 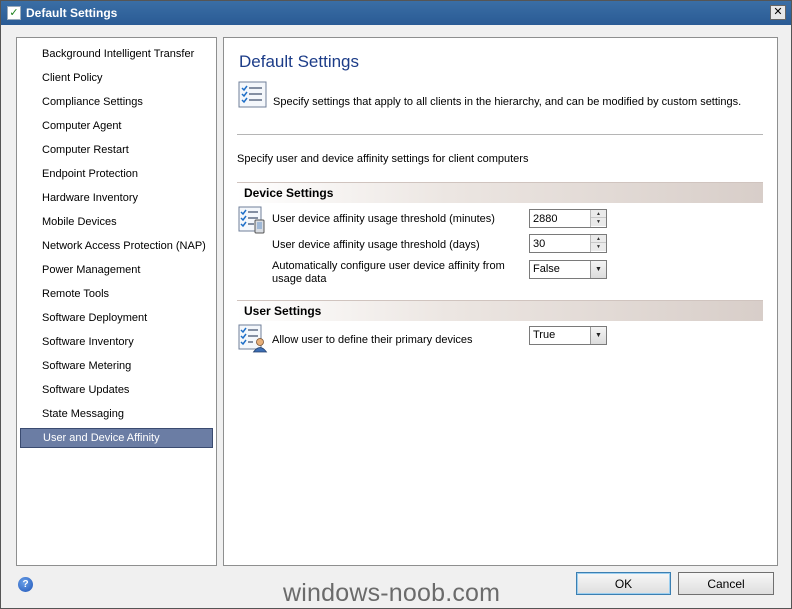 I want to click on nav-item-software-deployment: Software Deployment, so click(x=116, y=318).